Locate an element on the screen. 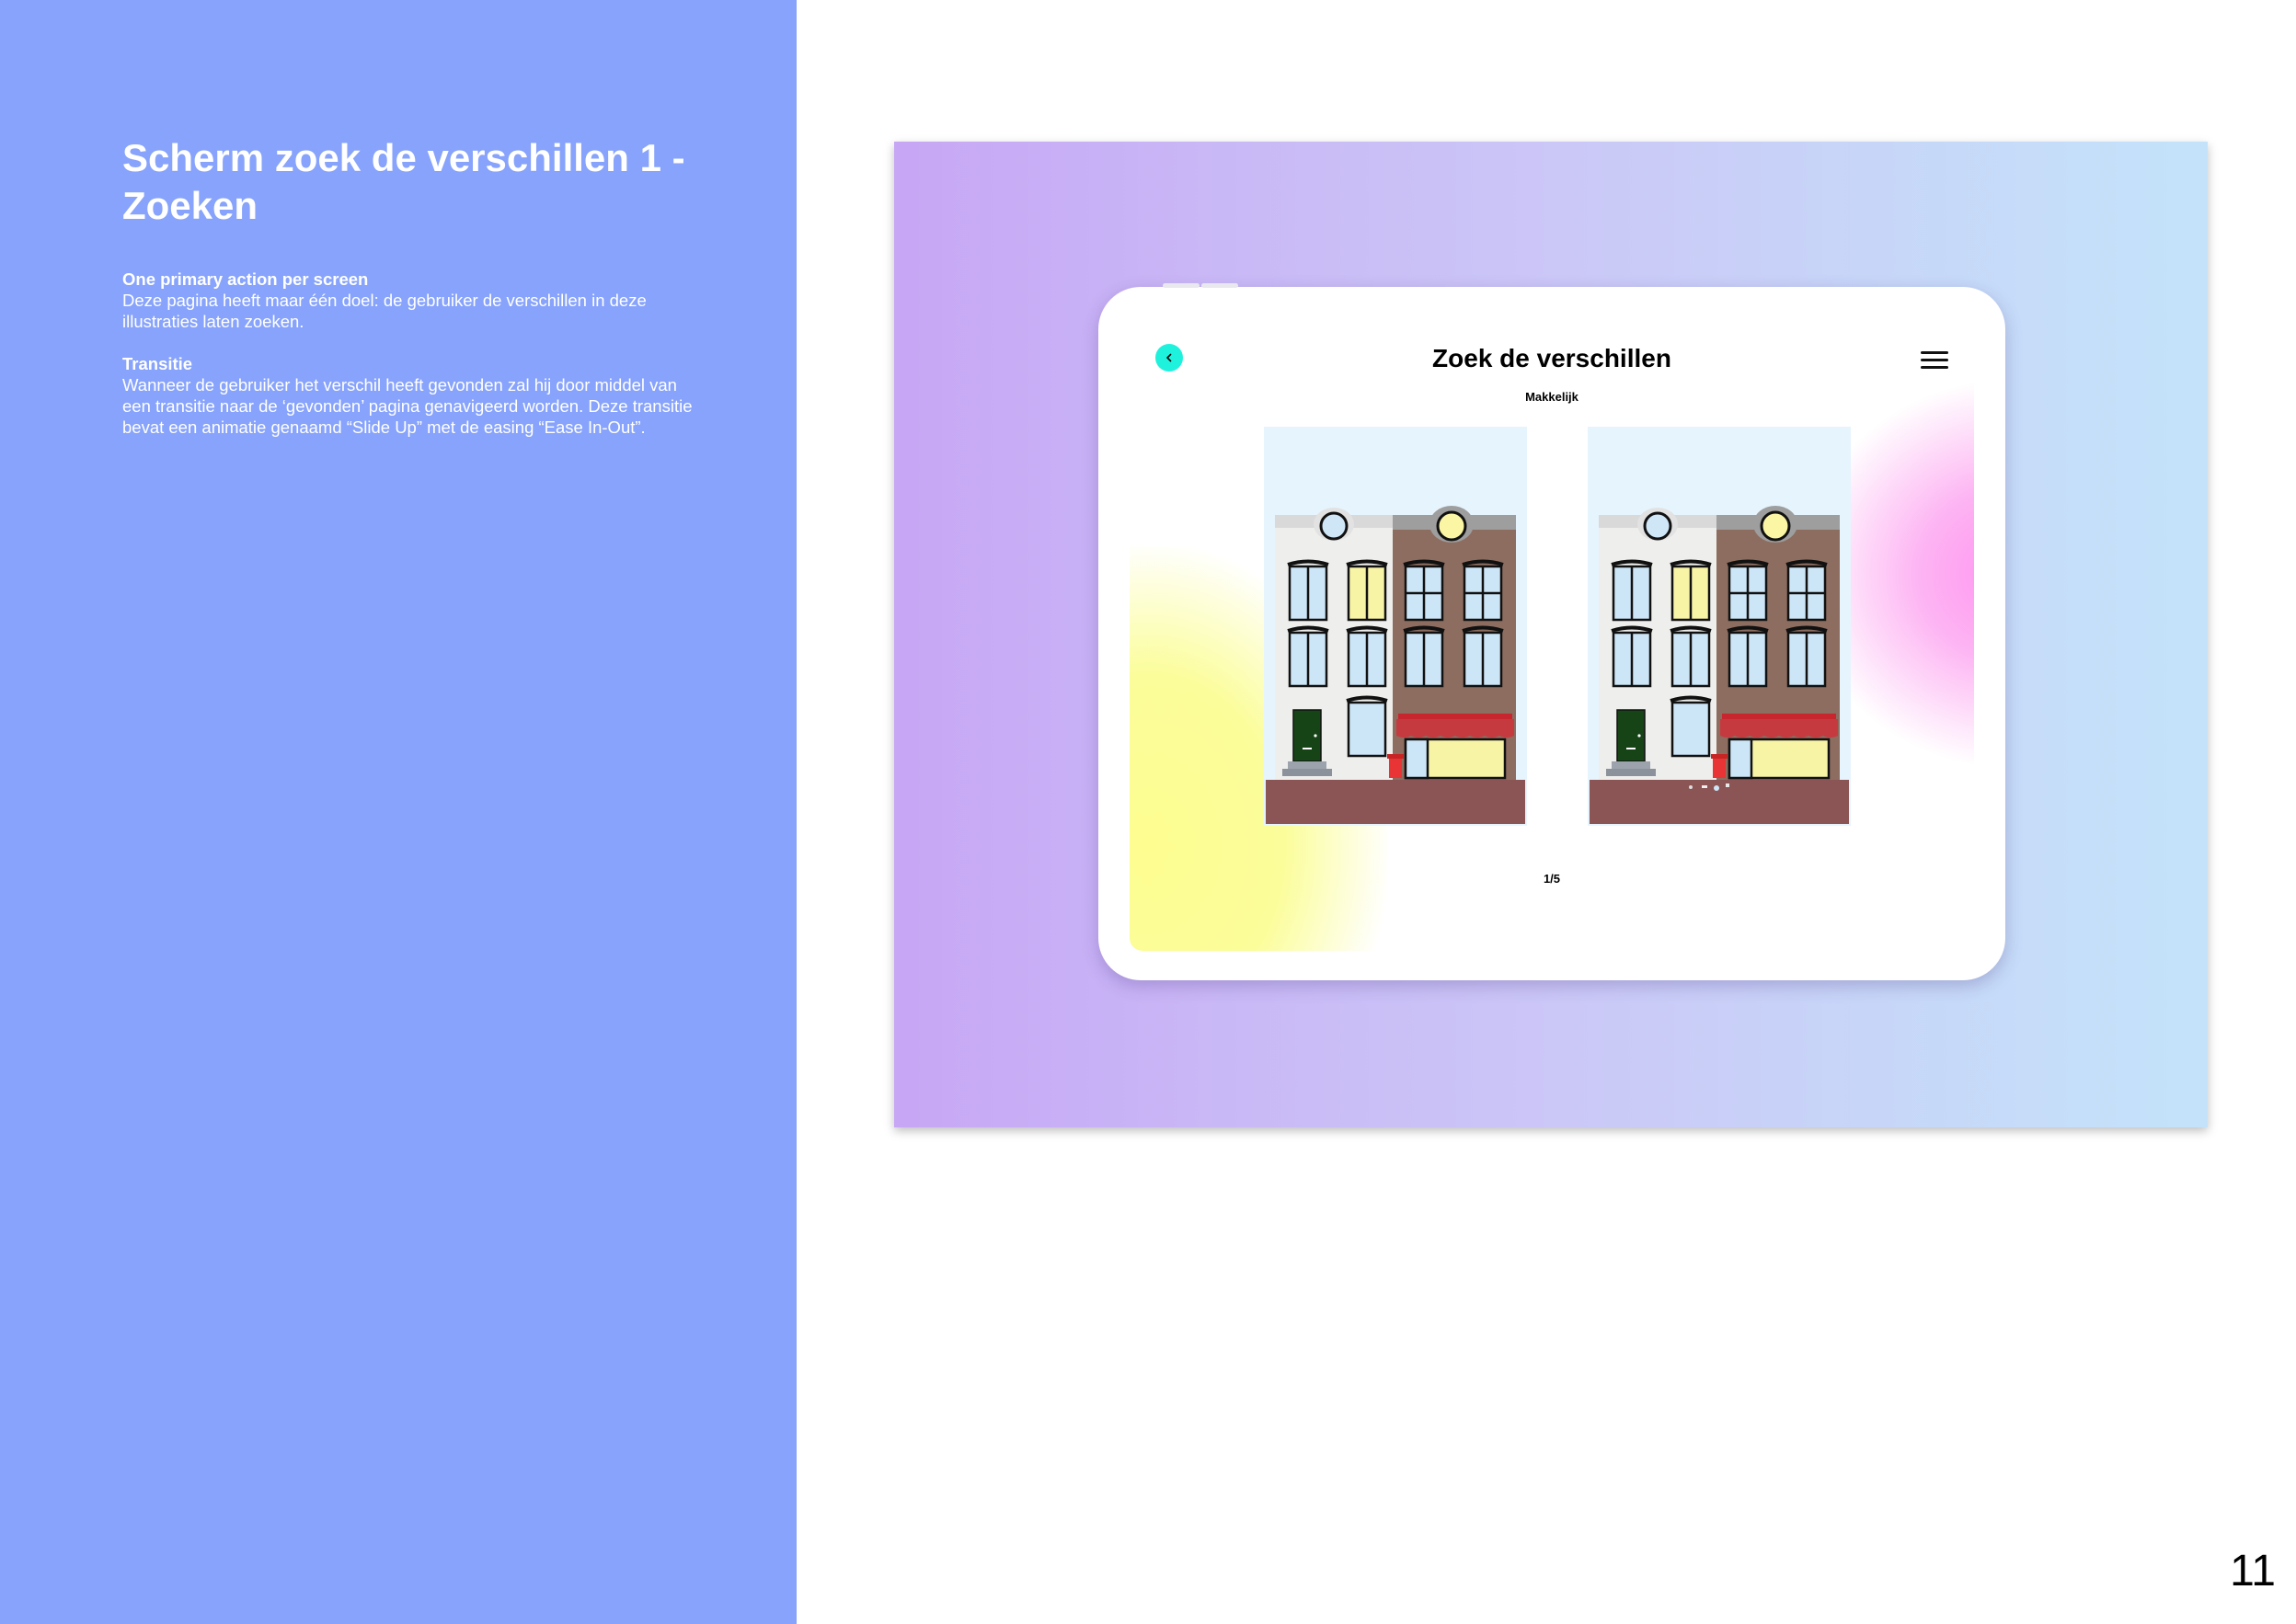  screen-title: Zoek de verschillen is located at coordinates (1551, 358).